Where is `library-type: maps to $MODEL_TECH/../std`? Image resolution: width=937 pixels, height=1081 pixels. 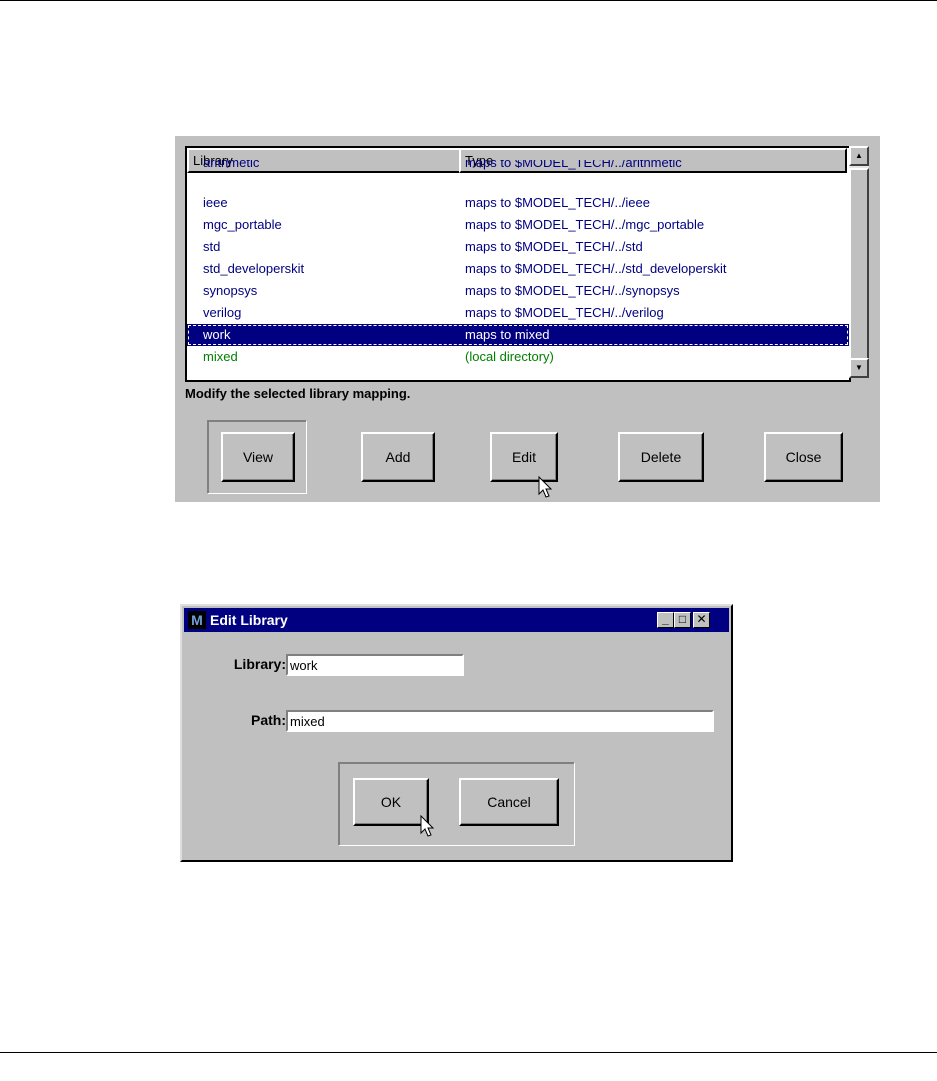
library-type: maps to $MODEL_TECH/../std is located at coordinates (554, 246).